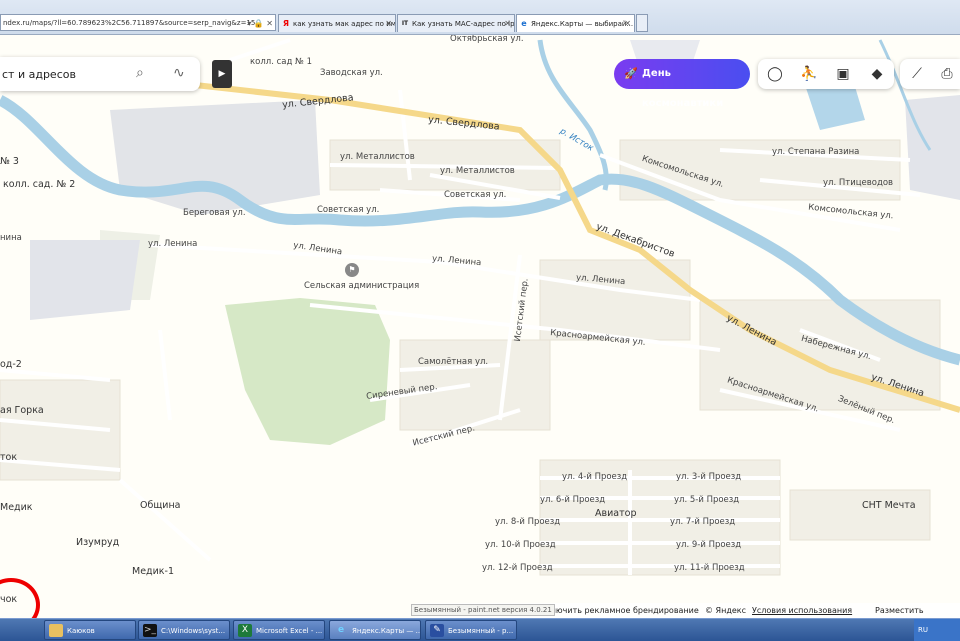  Describe the element at coordinates (809, 74) in the screenshot. I see `panorama-icon: ⛹` at that location.